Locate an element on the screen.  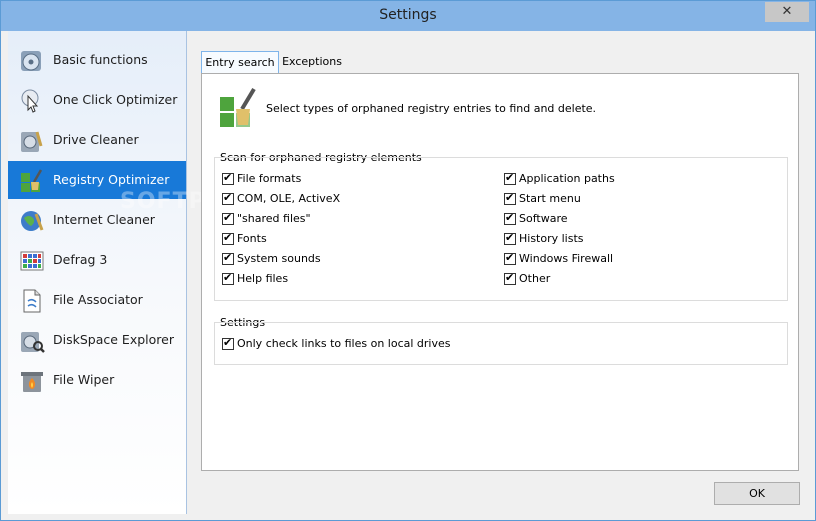
sidebar-item-drive-cleaner: Drive Cleaner is located at coordinates (97, 140).